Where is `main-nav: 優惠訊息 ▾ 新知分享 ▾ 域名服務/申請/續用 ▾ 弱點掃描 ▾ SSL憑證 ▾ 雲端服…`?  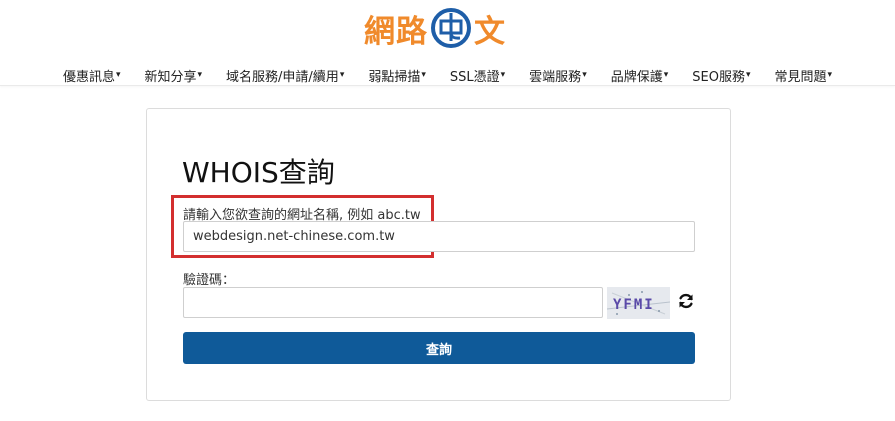 main-nav: 優惠訊息 ▾ 新知分享 ▾ 域名服務/申請/續用 ▾ 弱點掃描 ▾ SSL憑證 ▾ 雲端服… is located at coordinates (447, 75).